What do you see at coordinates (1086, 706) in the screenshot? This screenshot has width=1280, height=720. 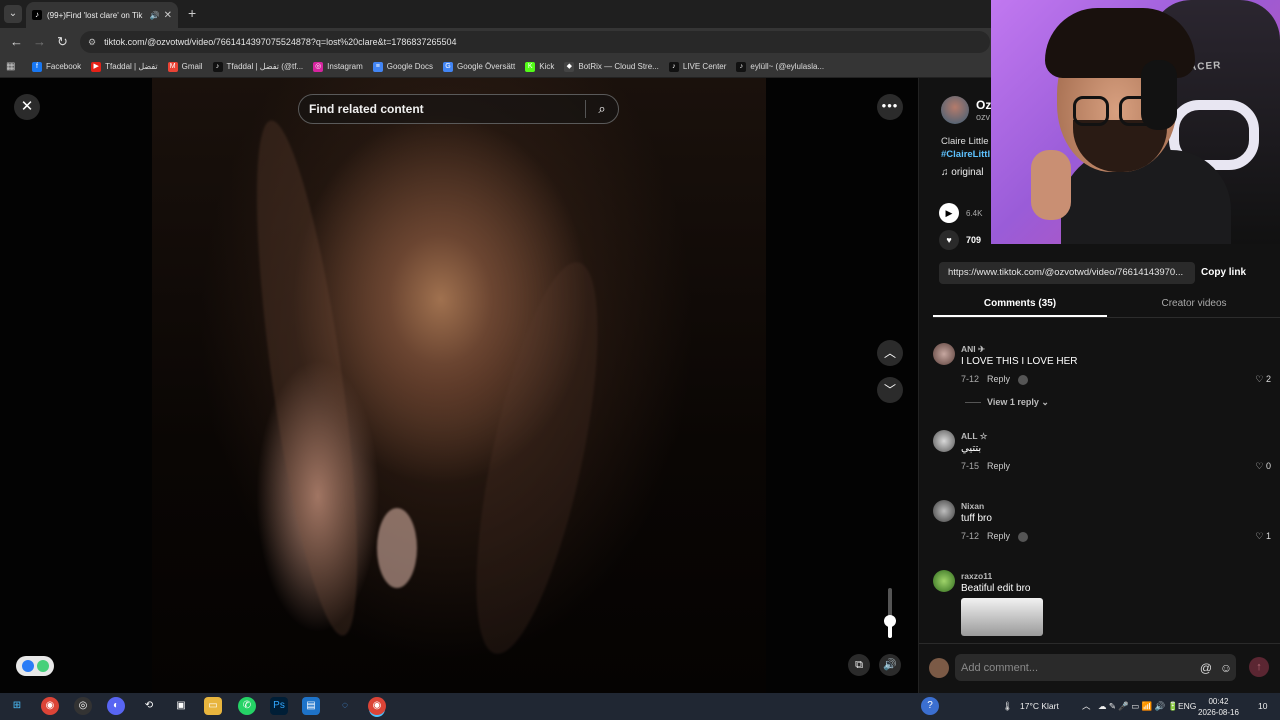 I see `tray-chevron-icon: ︿` at bounding box center [1086, 706].